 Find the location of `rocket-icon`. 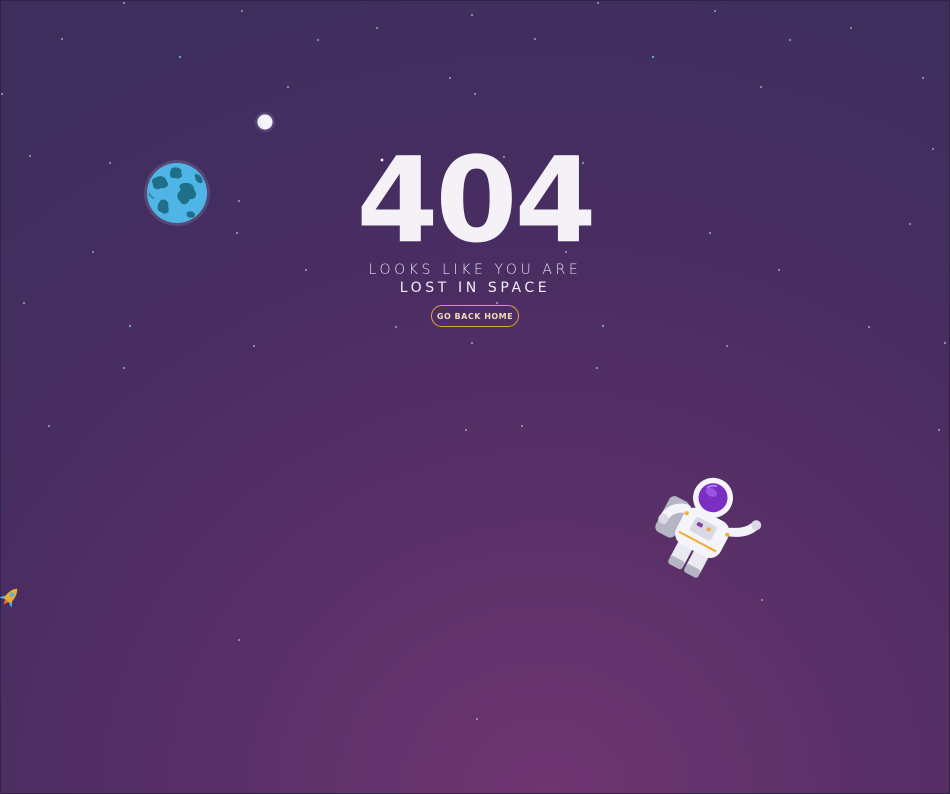

rocket-icon is located at coordinates (9, 598).